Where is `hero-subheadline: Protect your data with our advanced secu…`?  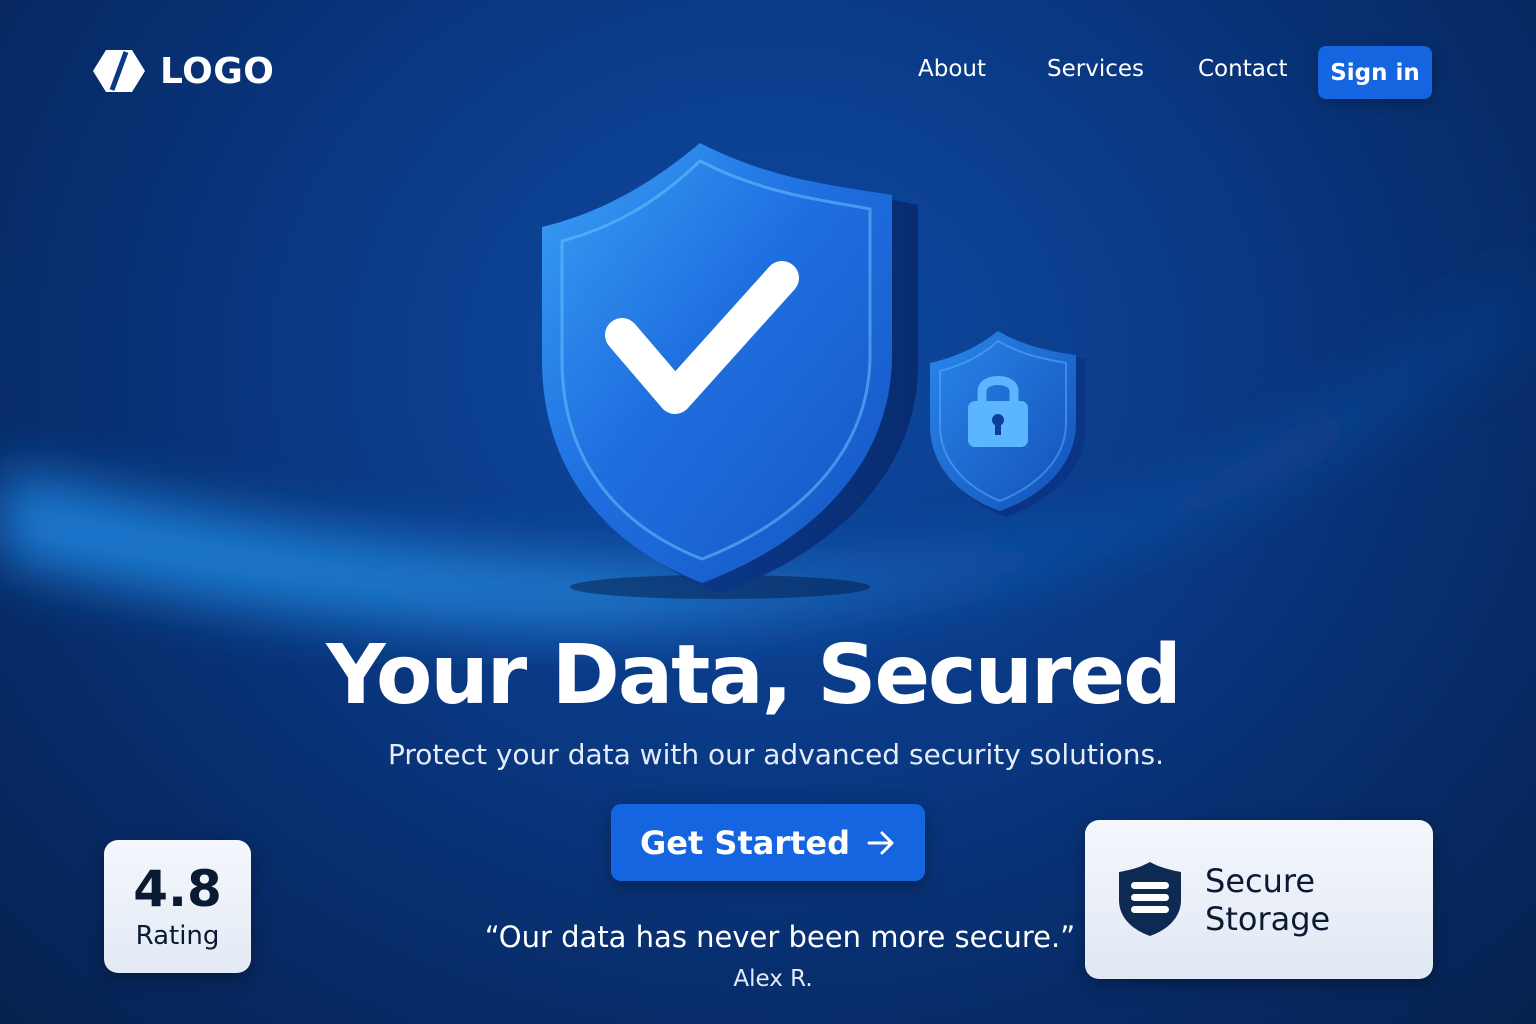 hero-subheadline: Protect your data with our advanced secu… is located at coordinates (776, 754).